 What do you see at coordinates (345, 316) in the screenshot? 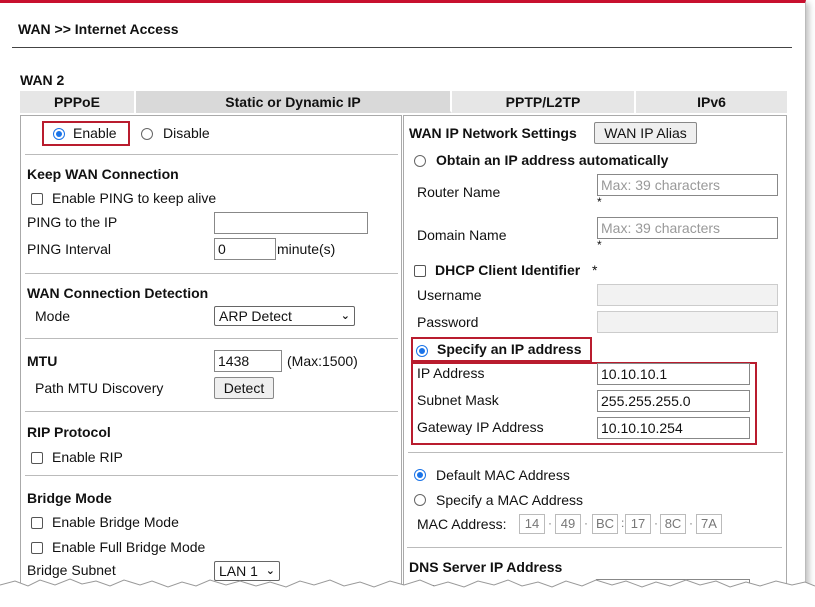
I see `chevron-down-icon: ⌄` at bounding box center [345, 316].